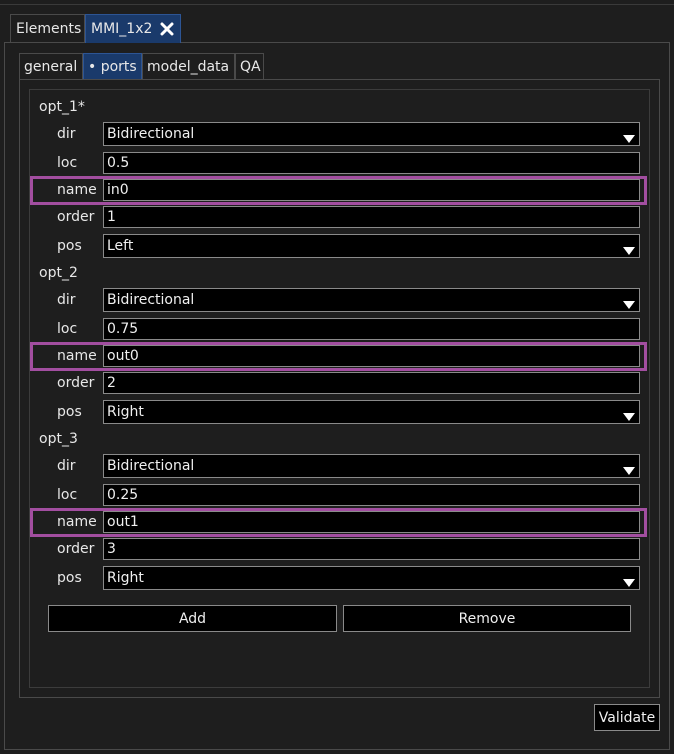 The width and height of the screenshot is (674, 754). I want to click on tab-qa-label: QA, so click(250, 67).